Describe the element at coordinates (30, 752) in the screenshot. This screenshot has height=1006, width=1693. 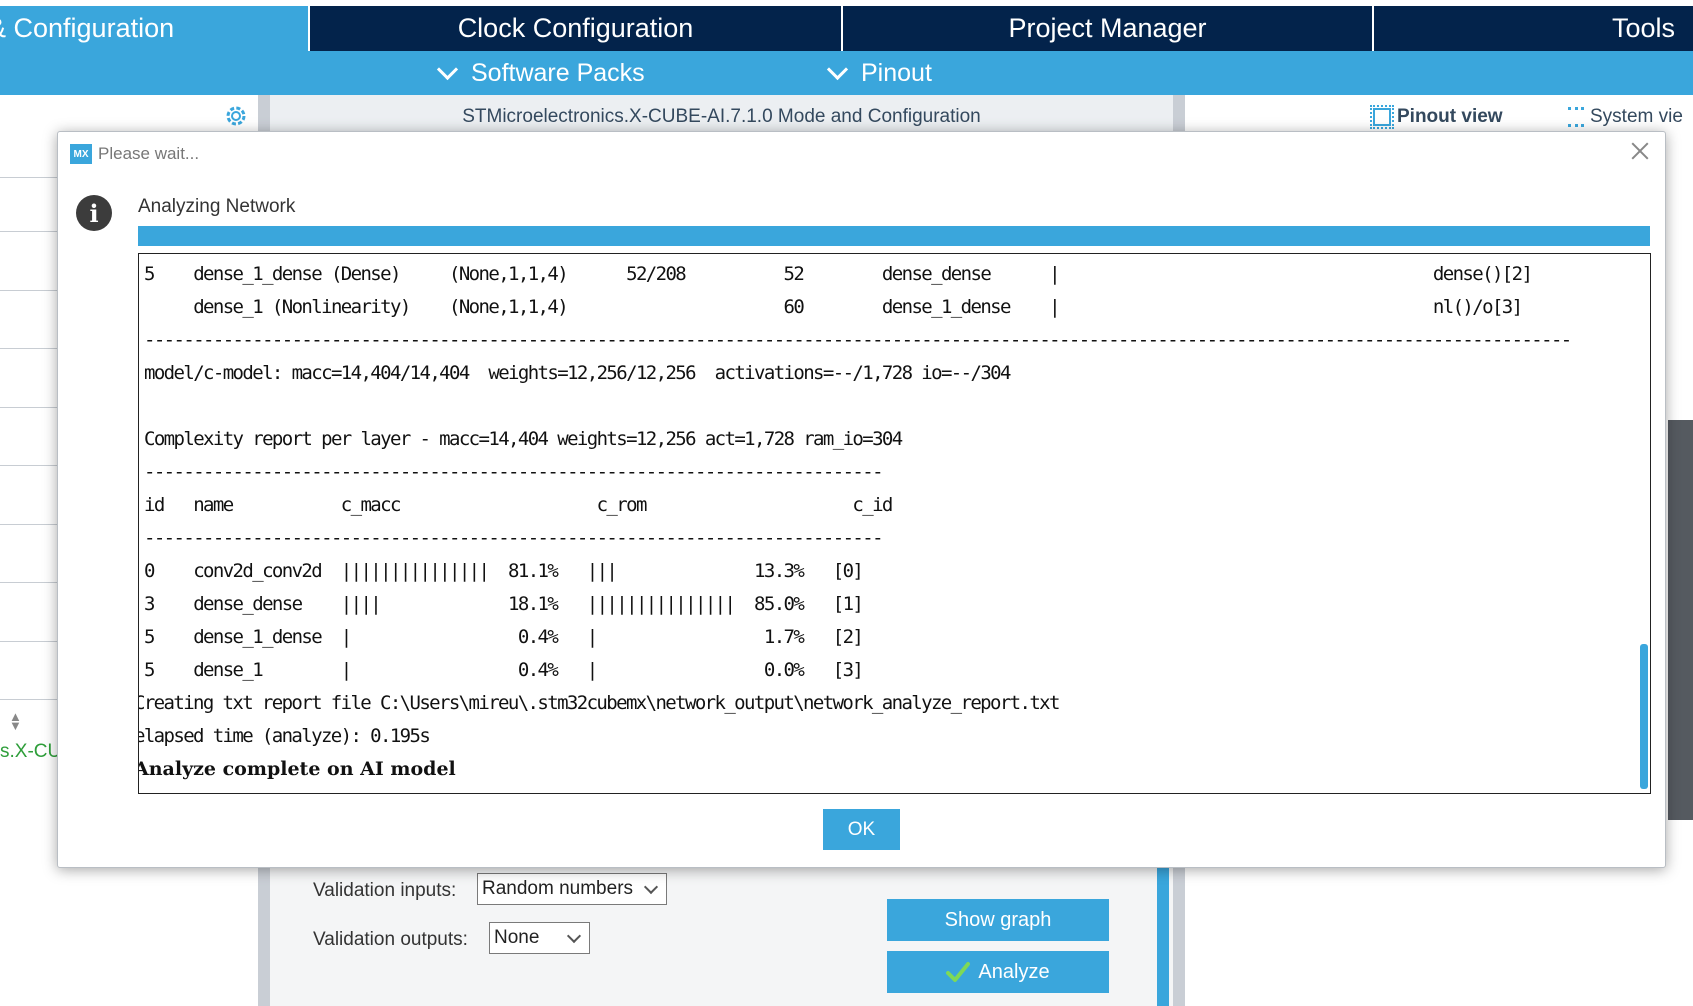
I see `software-pack-item: s.X-CU` at that location.